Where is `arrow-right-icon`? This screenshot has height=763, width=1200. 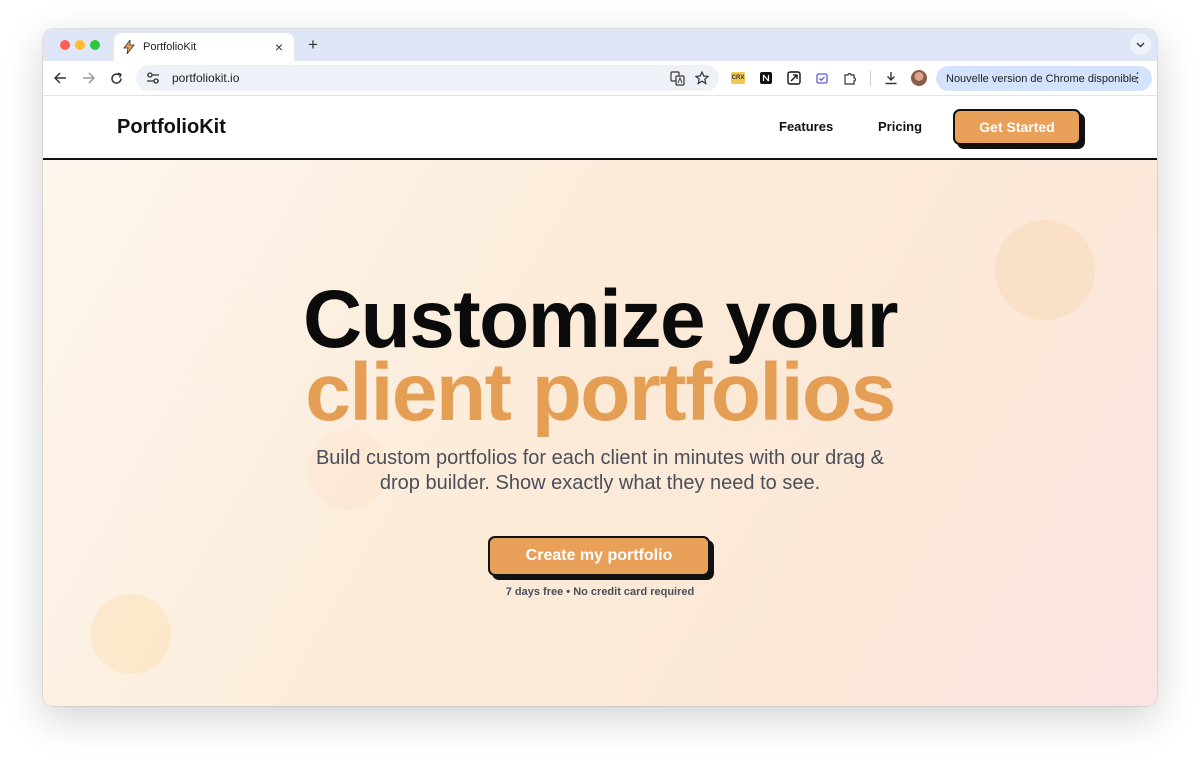
arrow-right-icon is located at coordinates (88, 78).